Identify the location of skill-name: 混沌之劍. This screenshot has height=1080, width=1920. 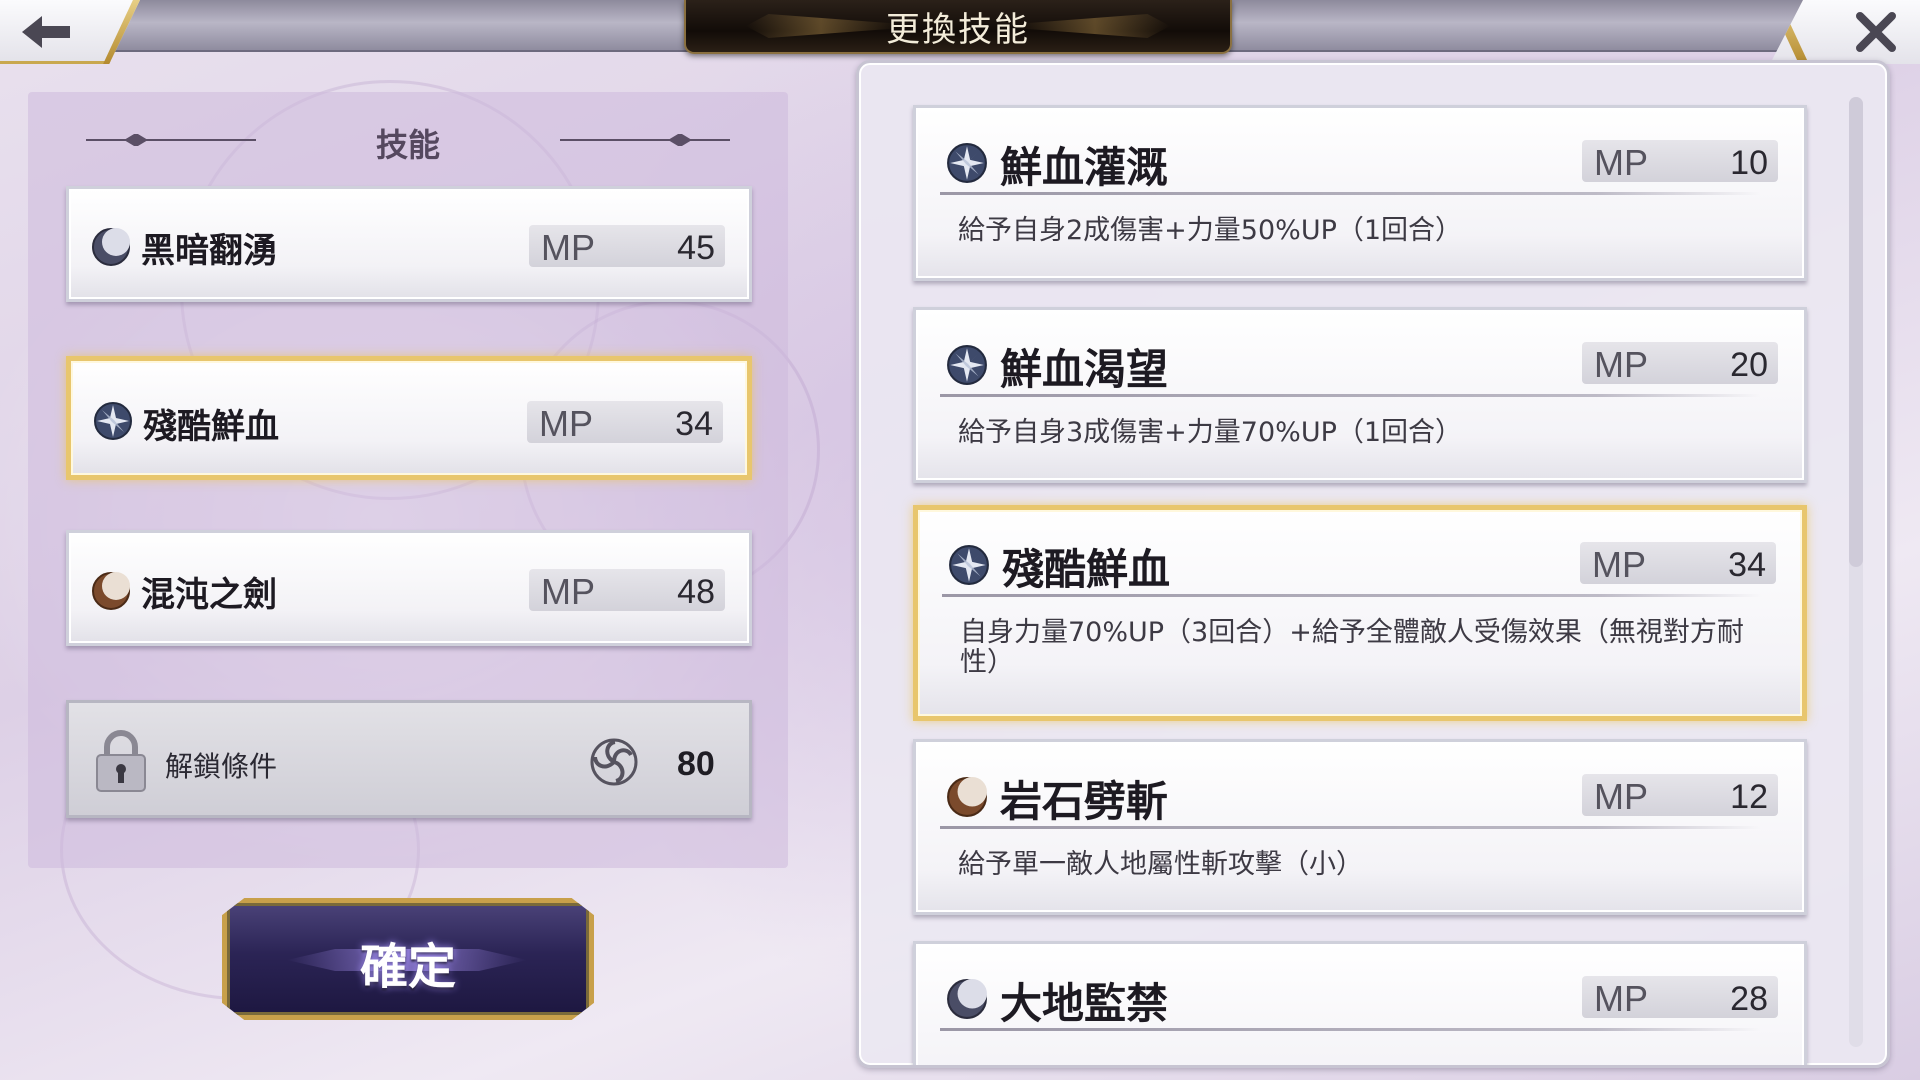
(209, 595).